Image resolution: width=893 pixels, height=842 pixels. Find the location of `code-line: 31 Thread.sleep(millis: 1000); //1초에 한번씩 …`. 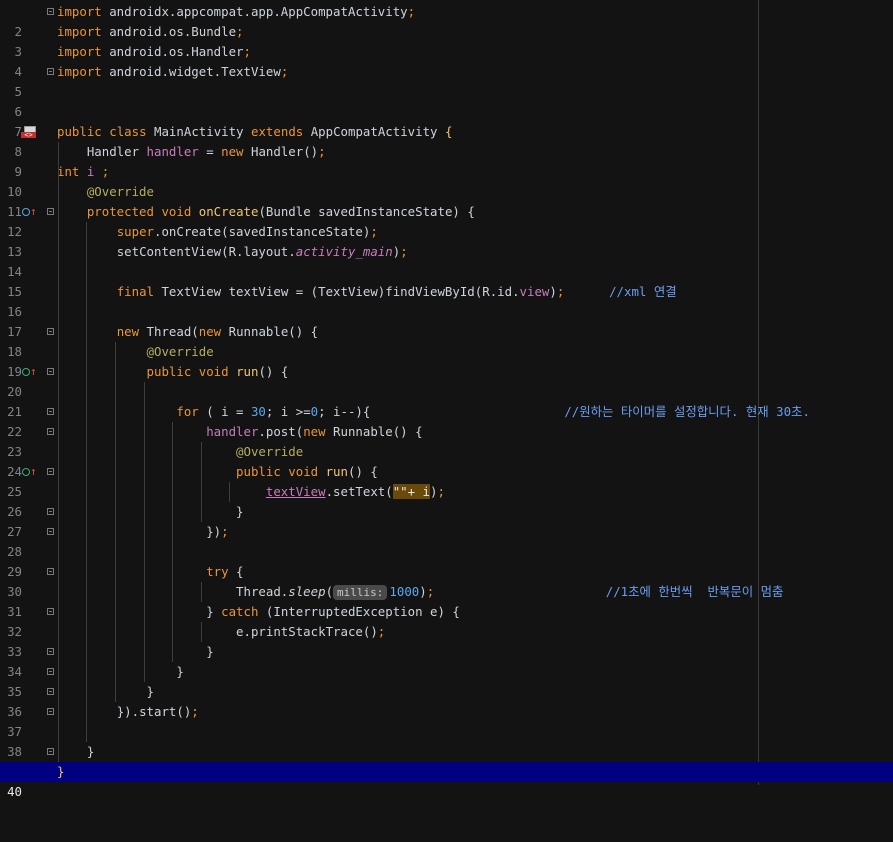

code-line: 31 Thread.sleep(millis: 1000); //1초에 한번씩 … is located at coordinates (446, 600).